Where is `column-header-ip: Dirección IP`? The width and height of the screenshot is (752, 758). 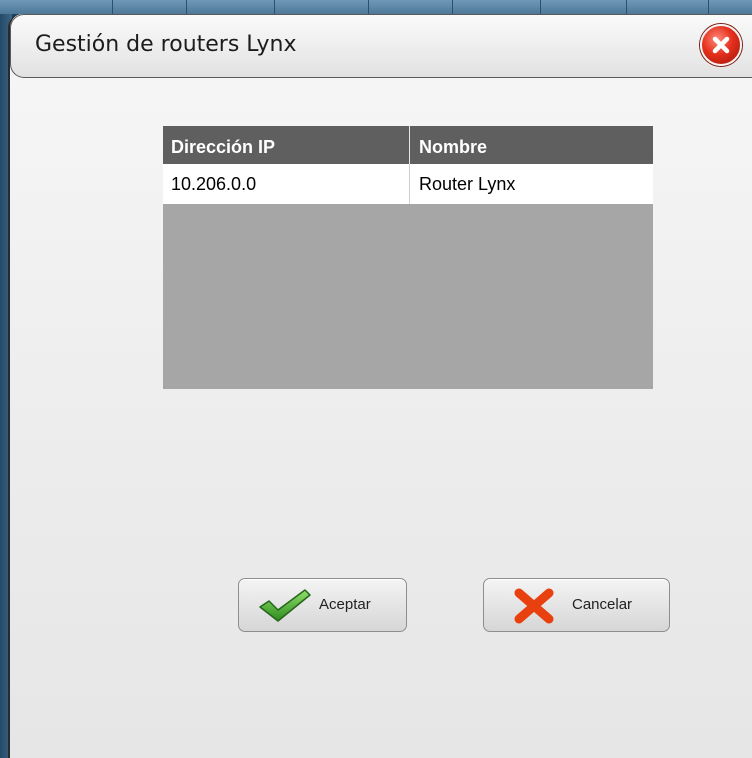
column-header-ip: Dirección IP is located at coordinates (286, 145).